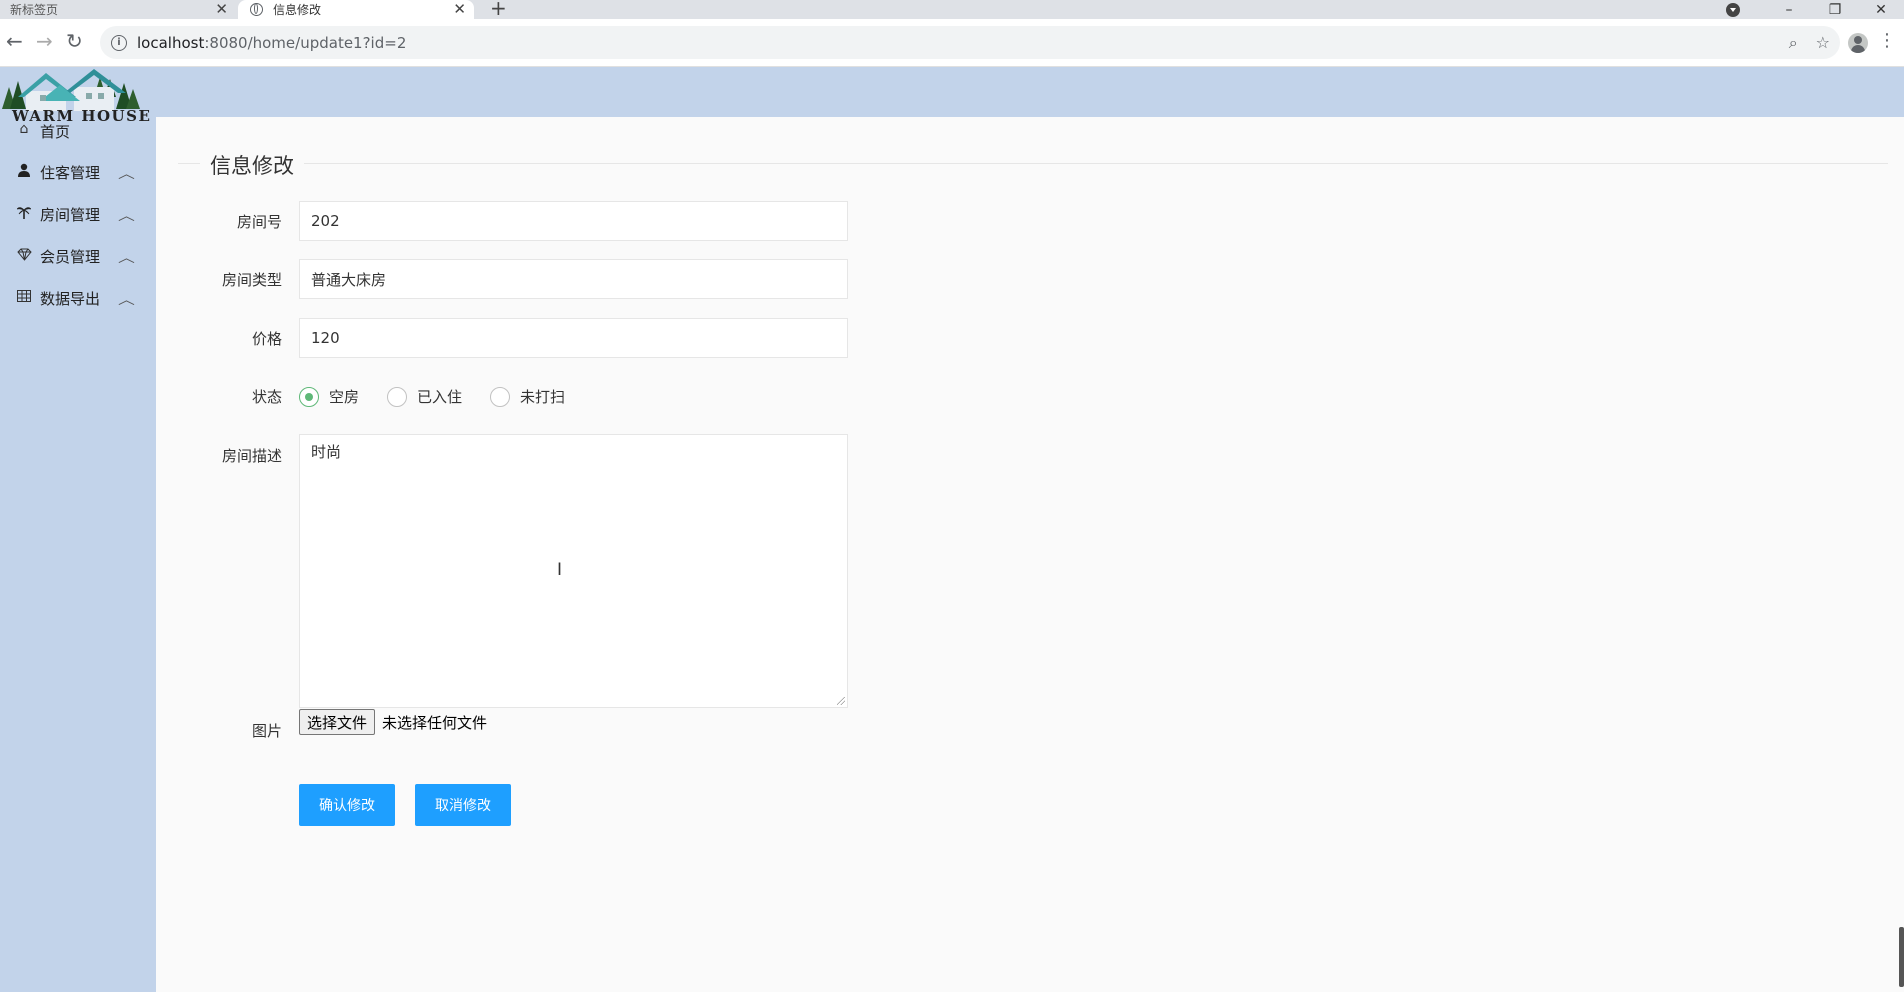 The image size is (1904, 992). I want to click on status-radio-group: 空房 已入住 未打扫, so click(446, 396).